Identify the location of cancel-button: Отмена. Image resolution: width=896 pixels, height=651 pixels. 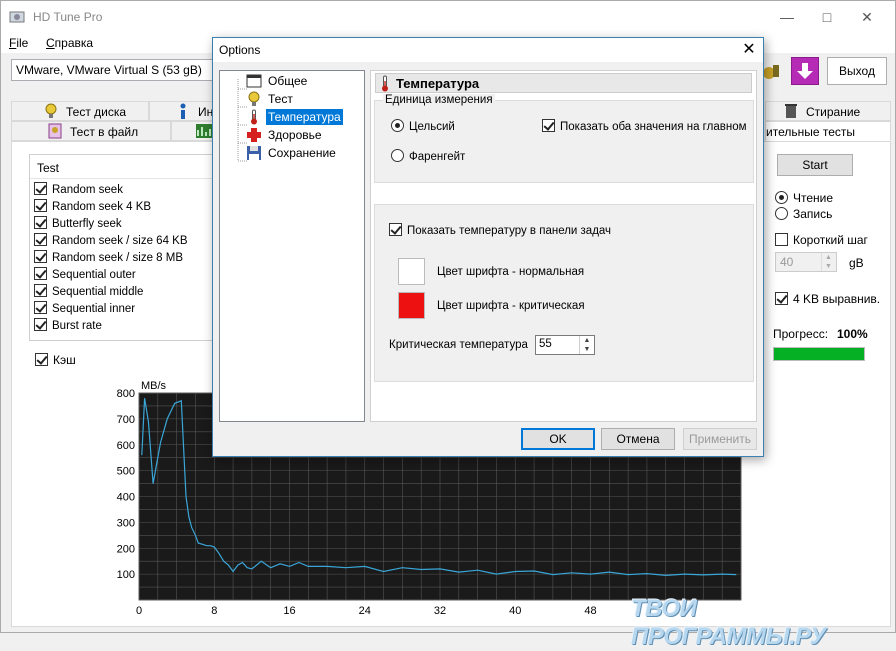
(638, 439).